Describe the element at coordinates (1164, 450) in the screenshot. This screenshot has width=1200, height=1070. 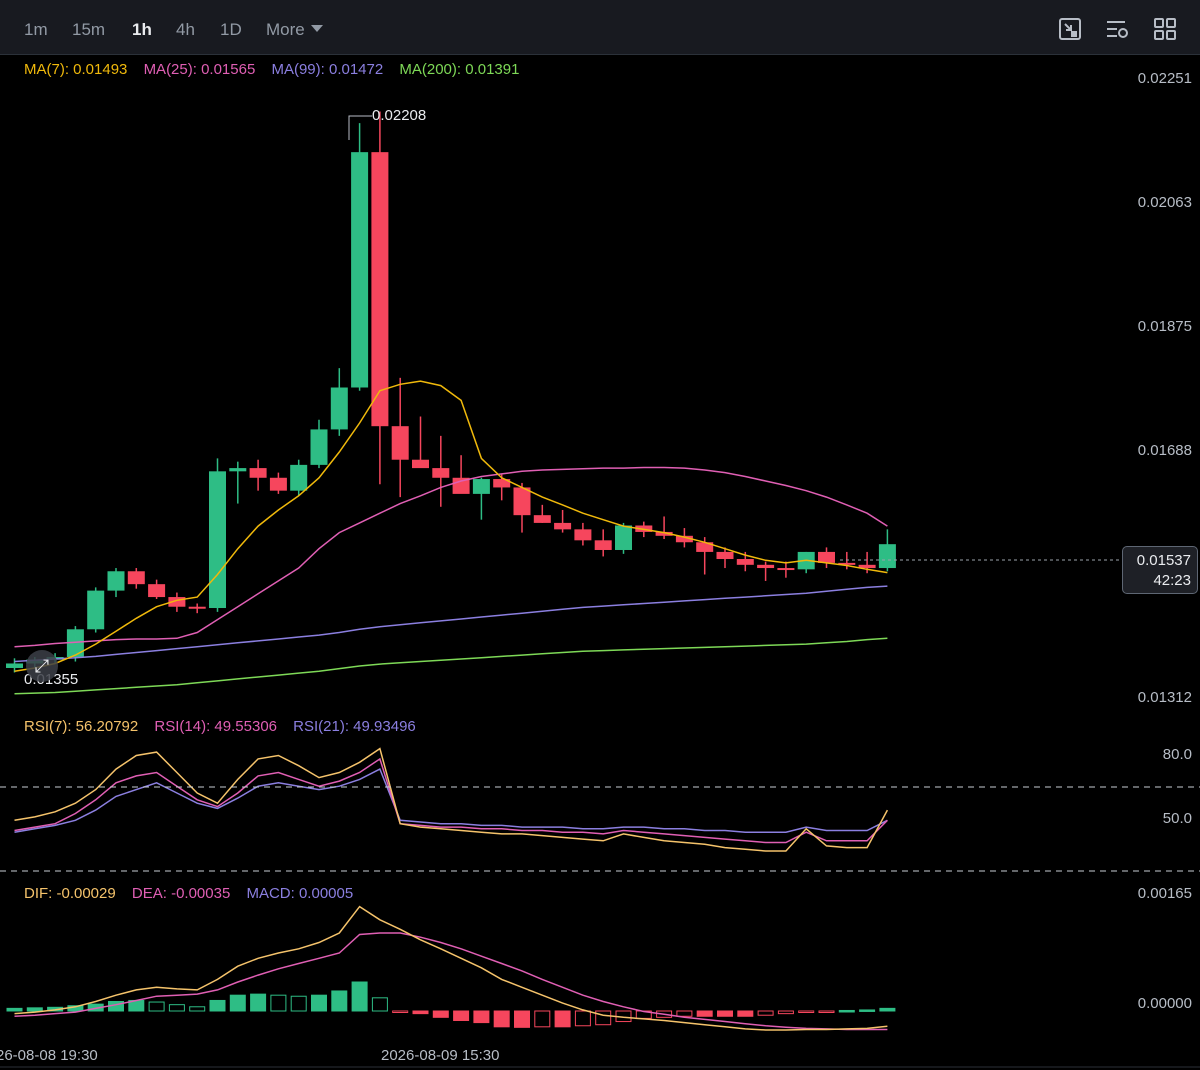
I see `price-axis-tick: 0.01688` at that location.